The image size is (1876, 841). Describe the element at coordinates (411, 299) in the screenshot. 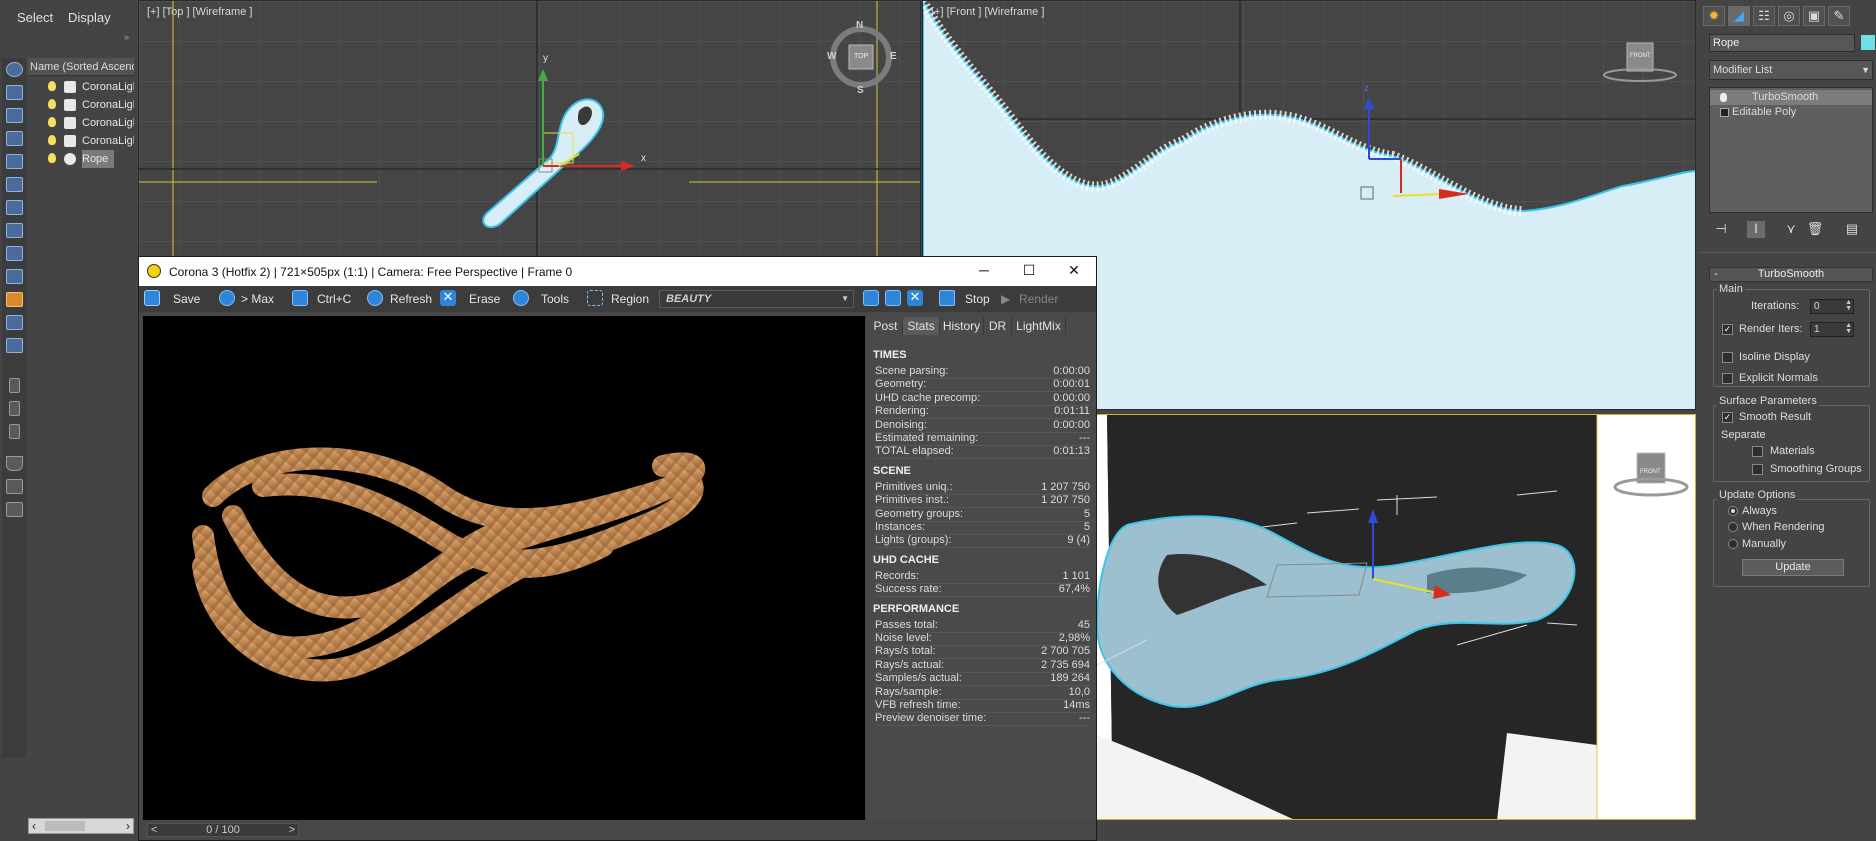

I see `refresh-button: Refresh` at that location.